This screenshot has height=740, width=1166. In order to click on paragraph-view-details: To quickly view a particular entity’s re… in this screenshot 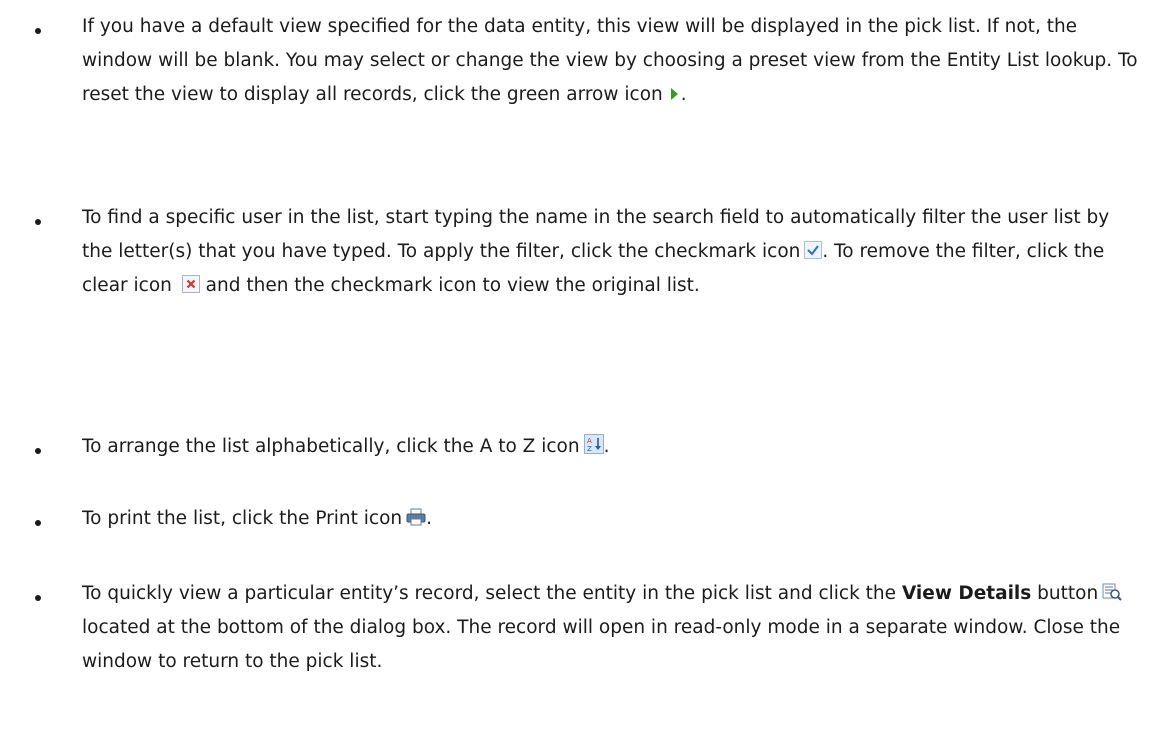, I will do `click(612, 628)`.